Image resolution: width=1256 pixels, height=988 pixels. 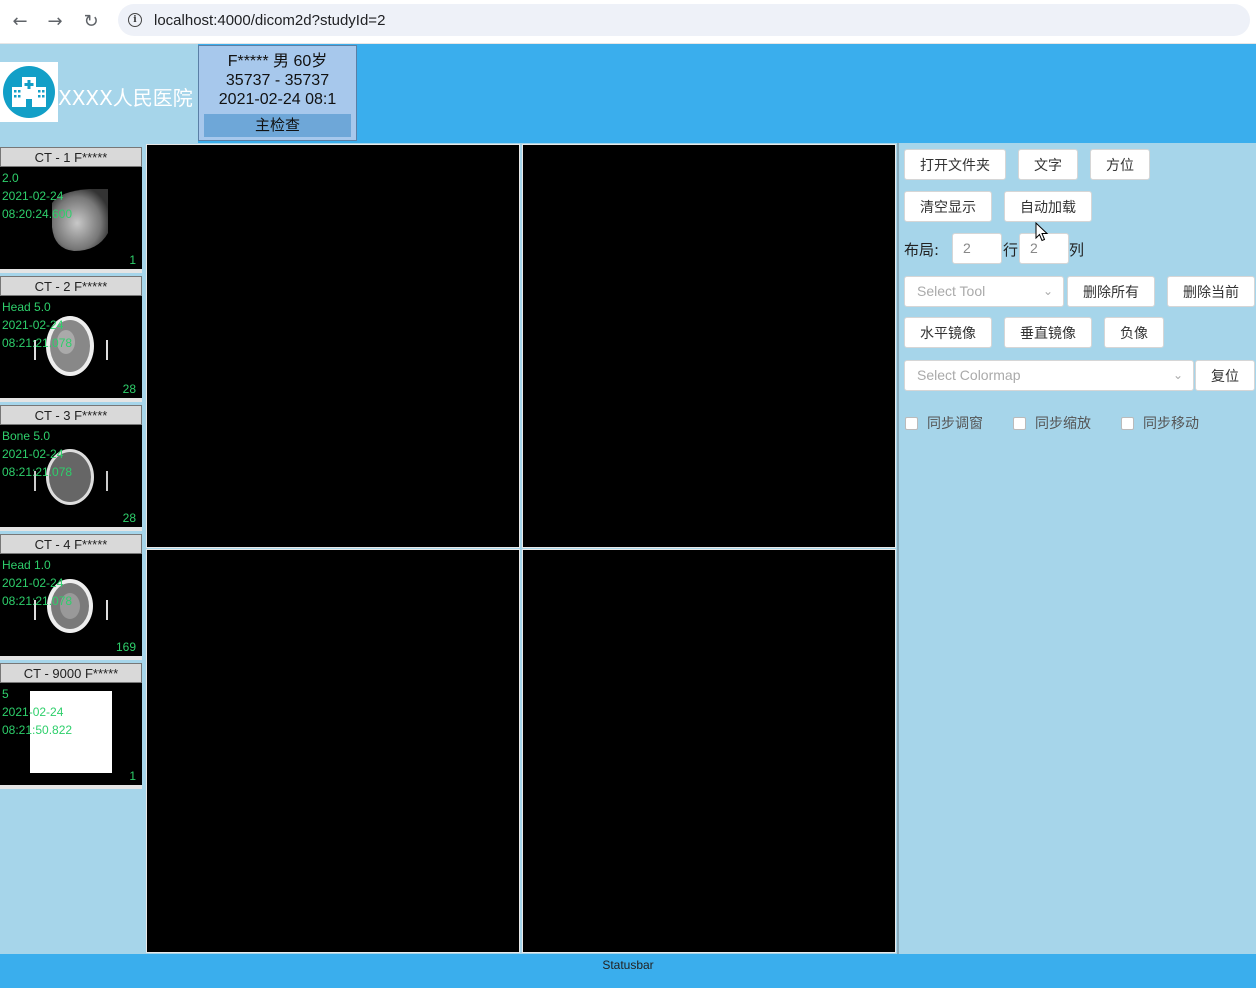 What do you see at coordinates (977, 248) in the screenshot?
I see `layout-rows-input: 2` at bounding box center [977, 248].